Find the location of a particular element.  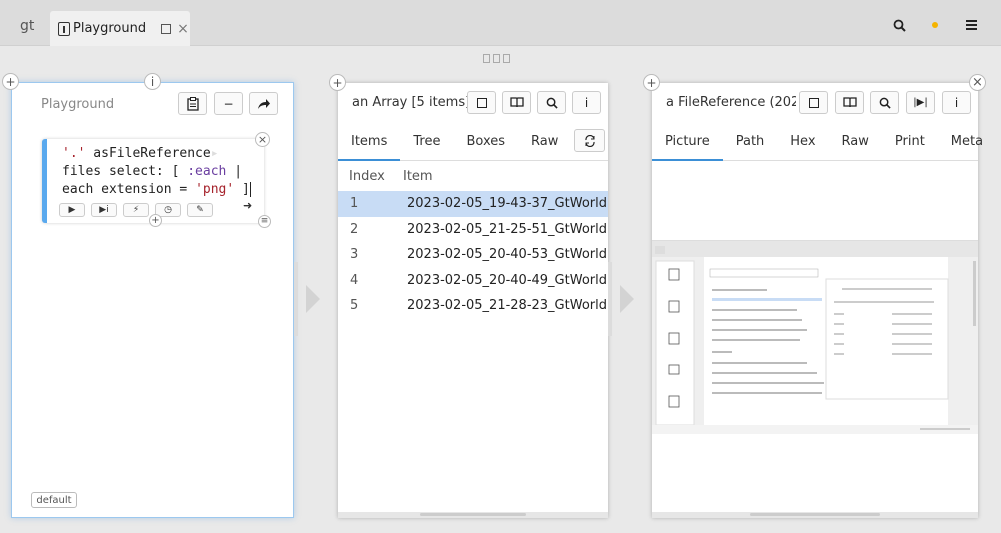

add-snippet-icon: + is located at coordinates (155, 220).